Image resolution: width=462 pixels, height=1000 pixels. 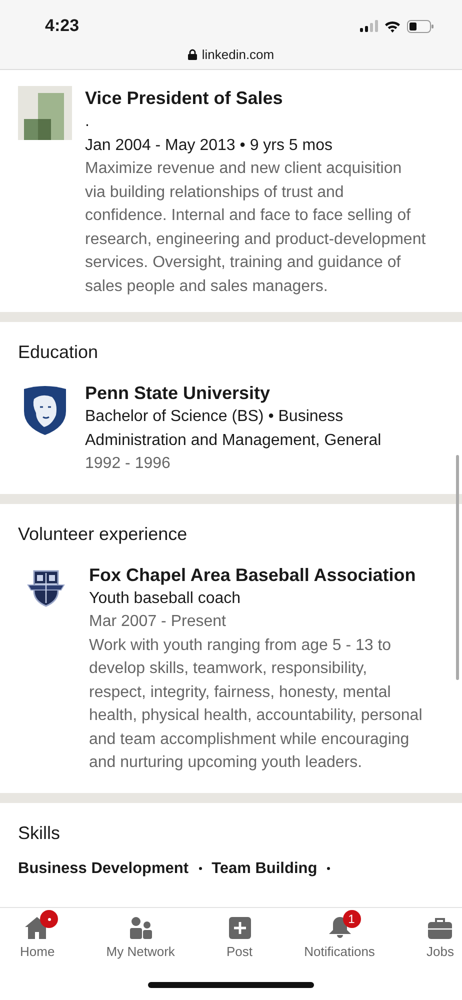 What do you see at coordinates (238, 54) in the screenshot?
I see `address-url: linkedin.com` at bounding box center [238, 54].